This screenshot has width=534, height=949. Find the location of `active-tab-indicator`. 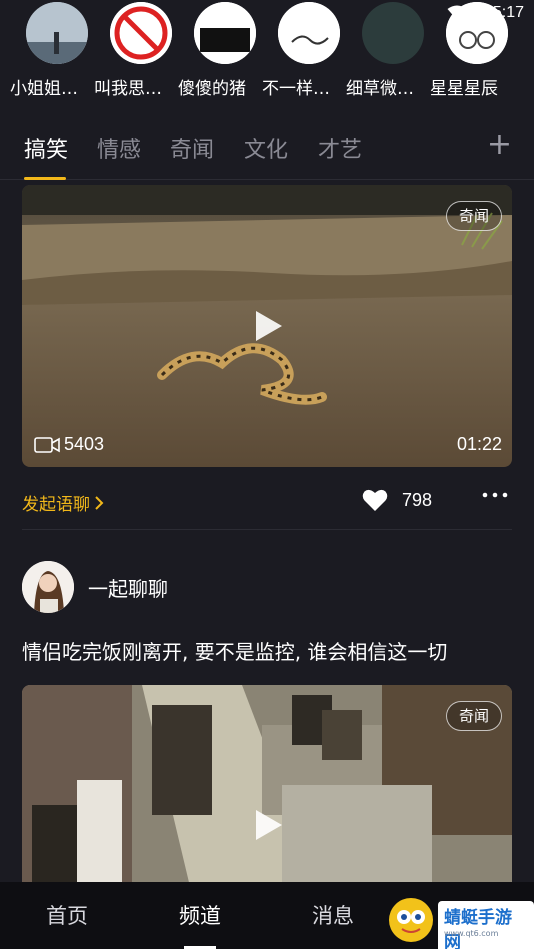

active-tab-indicator is located at coordinates (45, 178).